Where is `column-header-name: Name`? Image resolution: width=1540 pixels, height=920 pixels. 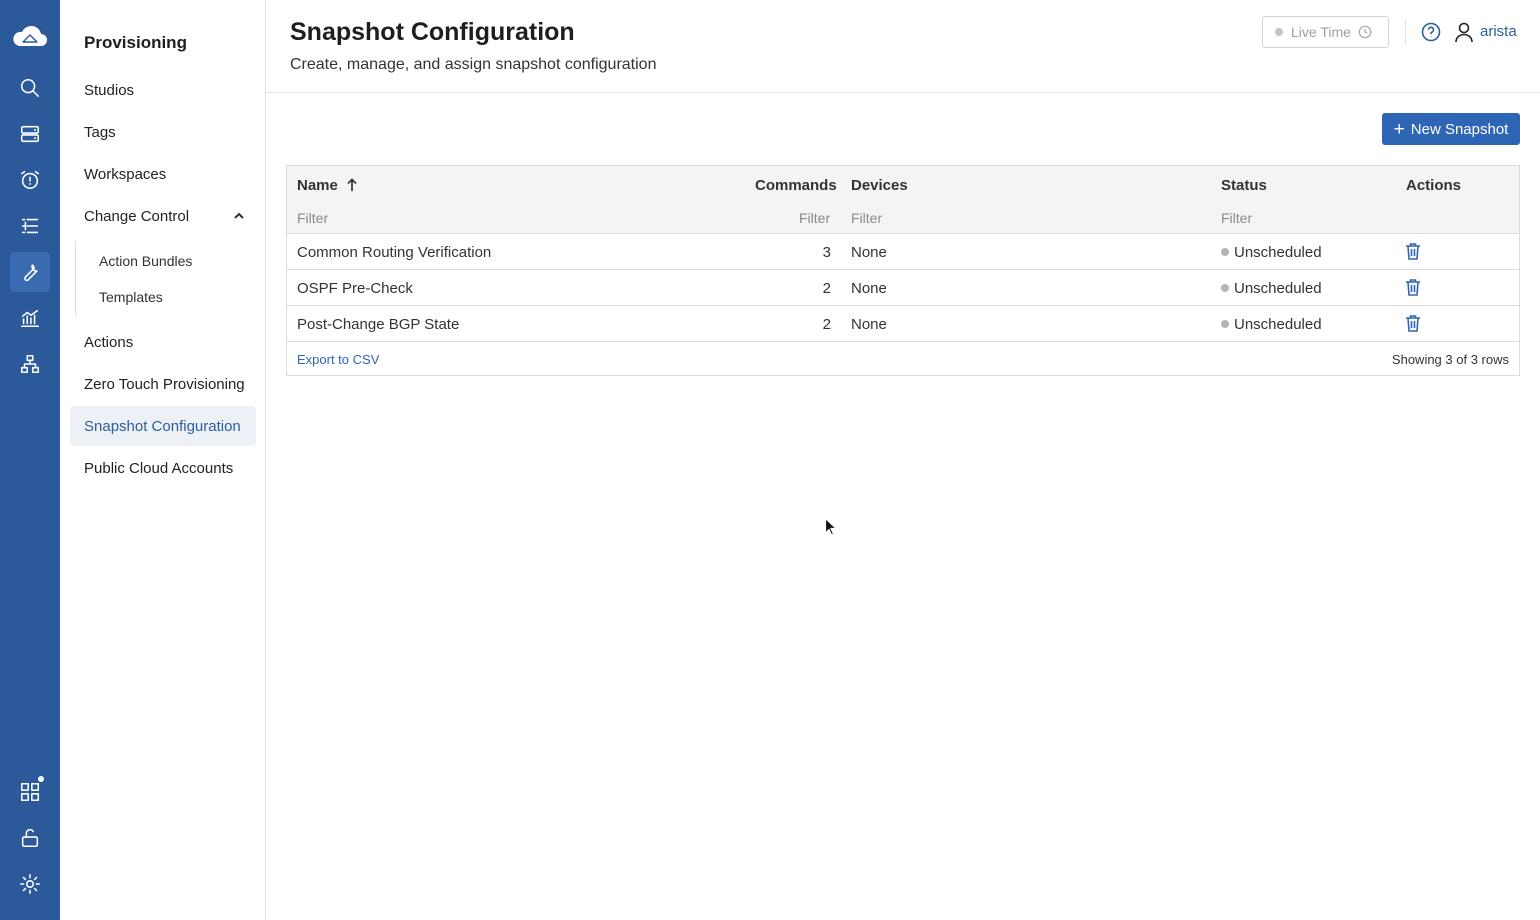
column-header-name: Name is located at coordinates (327, 185).